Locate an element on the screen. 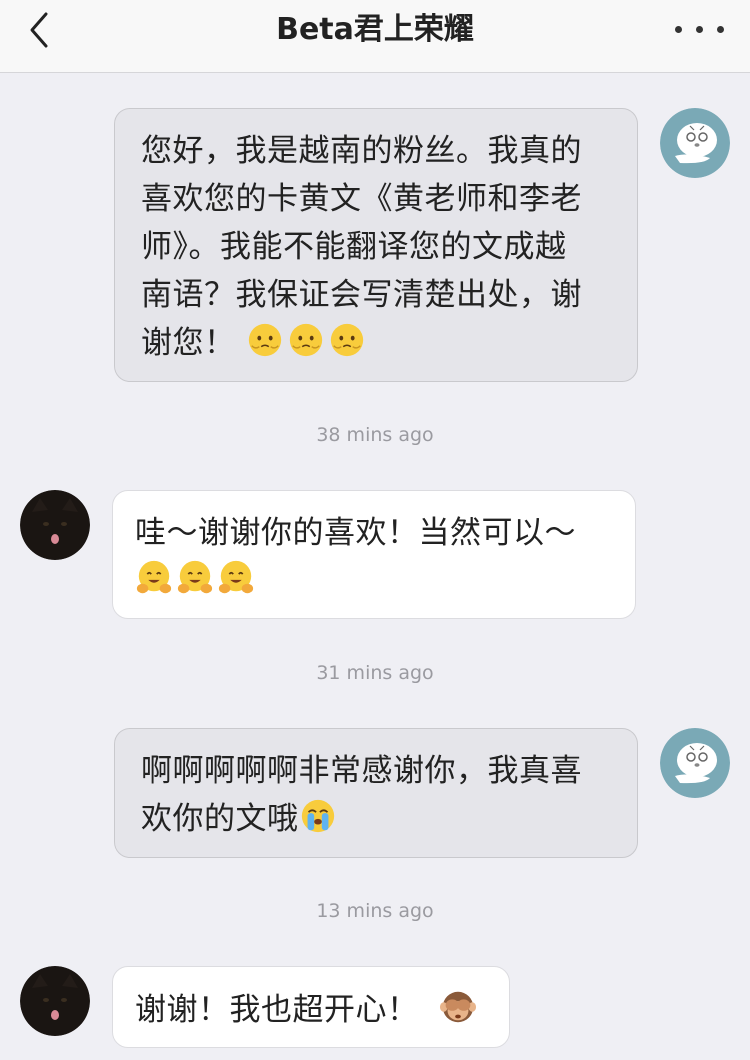 The image size is (750, 1060). see-no-evil-monkey-icon is located at coordinates (457, 1007).